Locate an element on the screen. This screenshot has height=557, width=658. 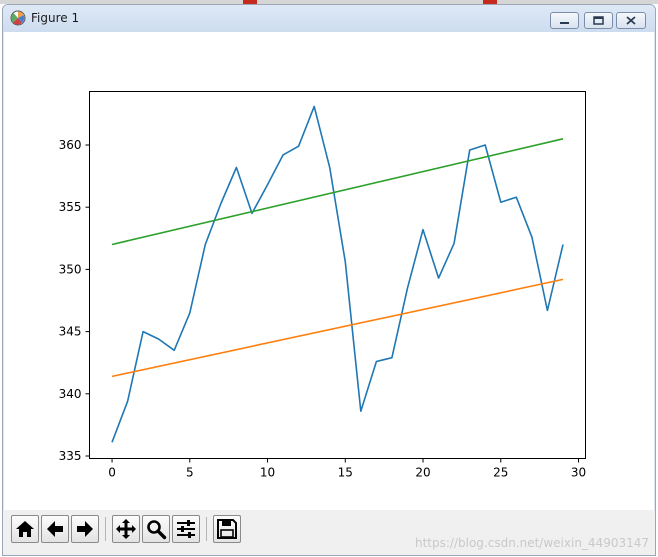
title-bar: Figure 1 is located at coordinates (329, 18).